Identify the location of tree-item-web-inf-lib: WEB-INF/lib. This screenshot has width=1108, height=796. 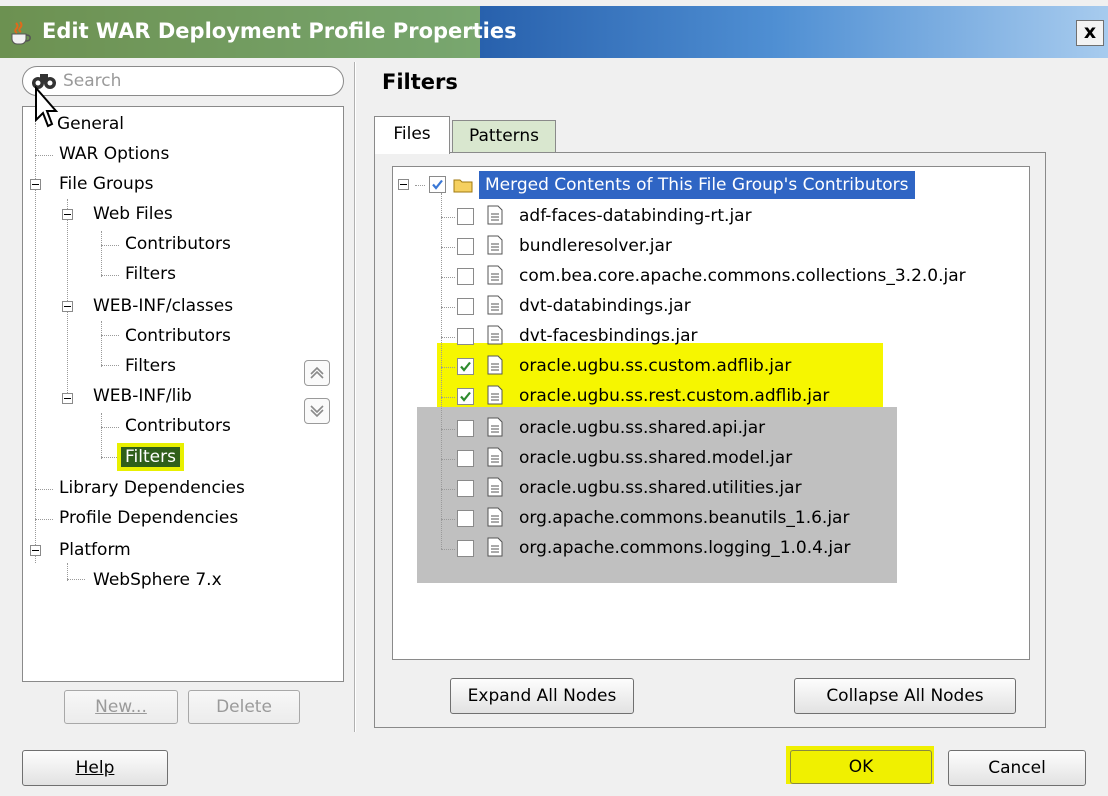
(142, 396).